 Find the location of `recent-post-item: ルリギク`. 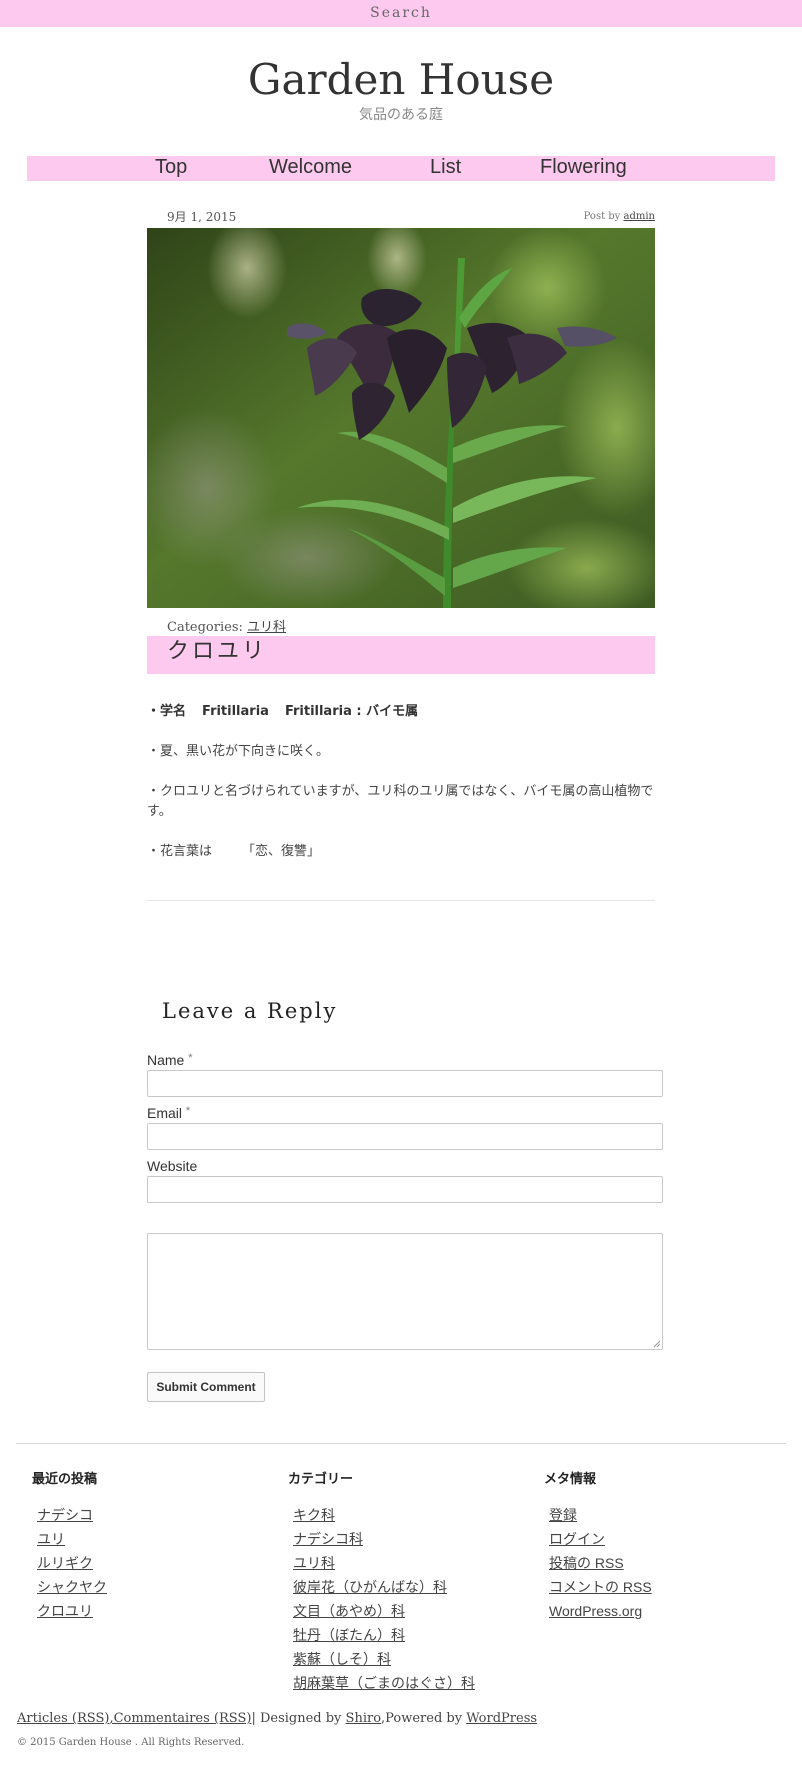

recent-post-item: ルリギク is located at coordinates (72, 1563).